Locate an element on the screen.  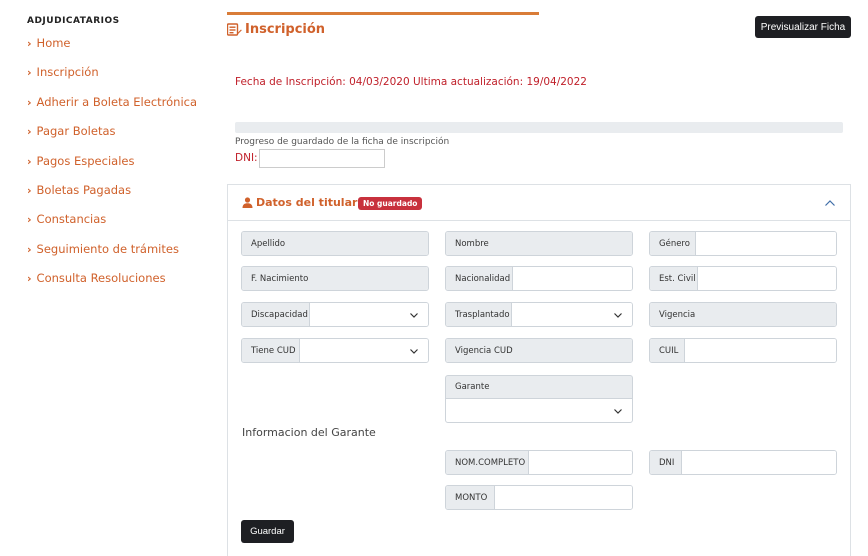
cuil-field: CUIL is located at coordinates (743, 350).